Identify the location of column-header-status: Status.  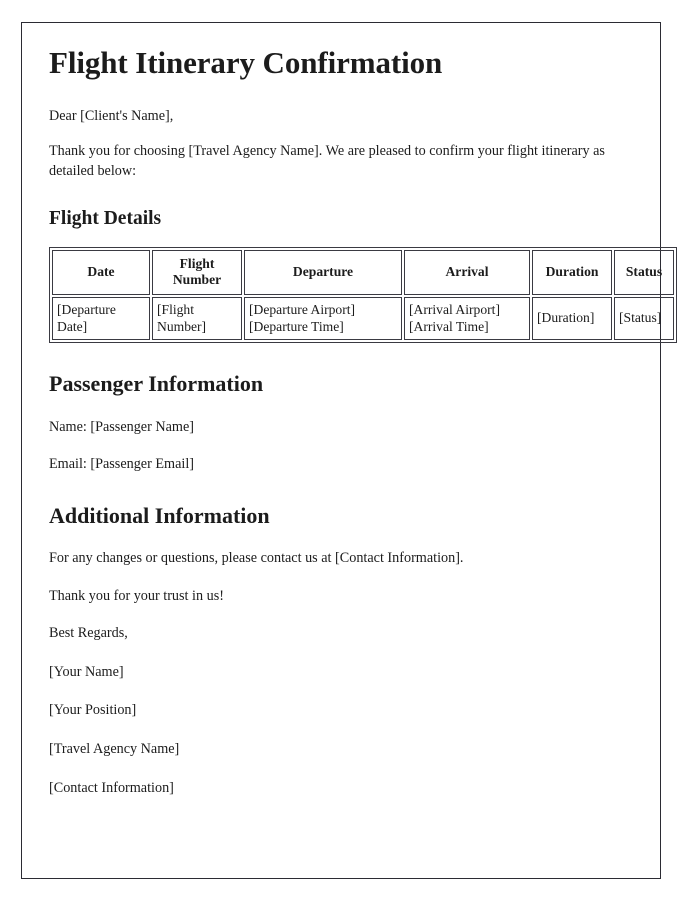
(644, 272).